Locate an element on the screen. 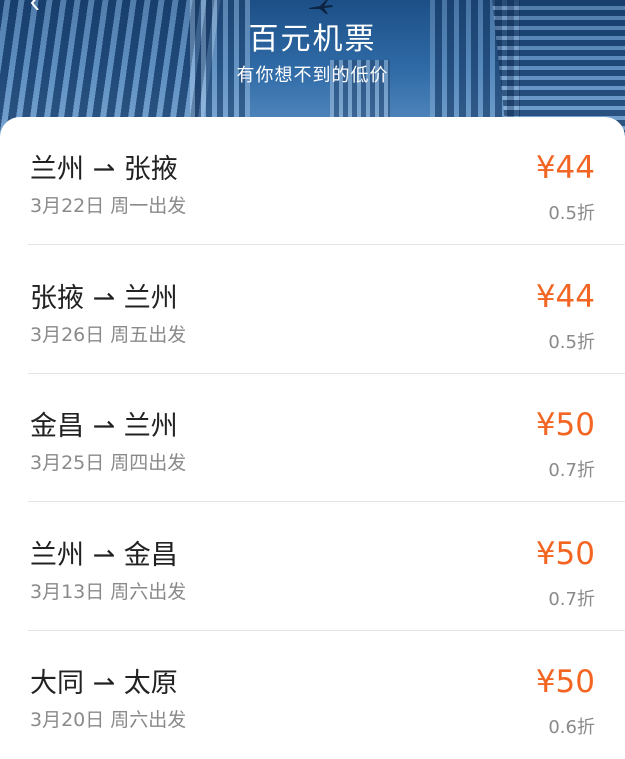 The width and height of the screenshot is (625, 759). airplane-icon is located at coordinates (321, 7).